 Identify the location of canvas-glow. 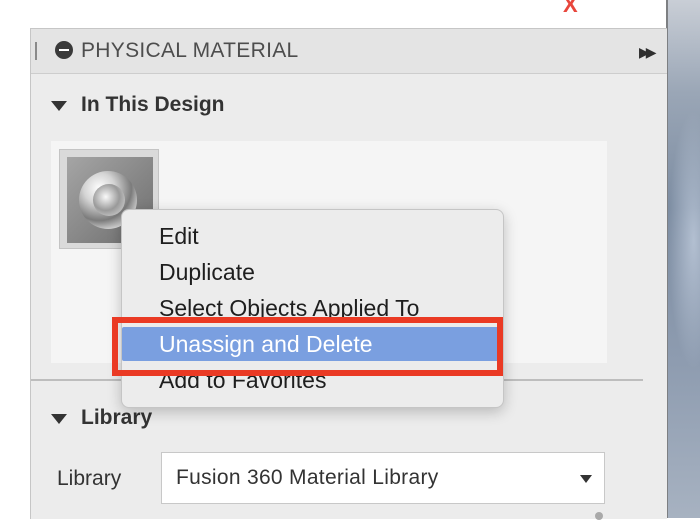
(684, 240).